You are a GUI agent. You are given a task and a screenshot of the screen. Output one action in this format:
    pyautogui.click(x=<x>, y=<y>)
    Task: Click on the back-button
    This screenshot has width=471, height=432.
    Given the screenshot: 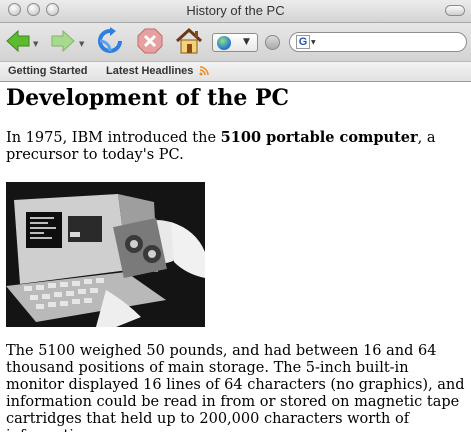 What is the action you would take?
    pyautogui.click(x=18, y=41)
    